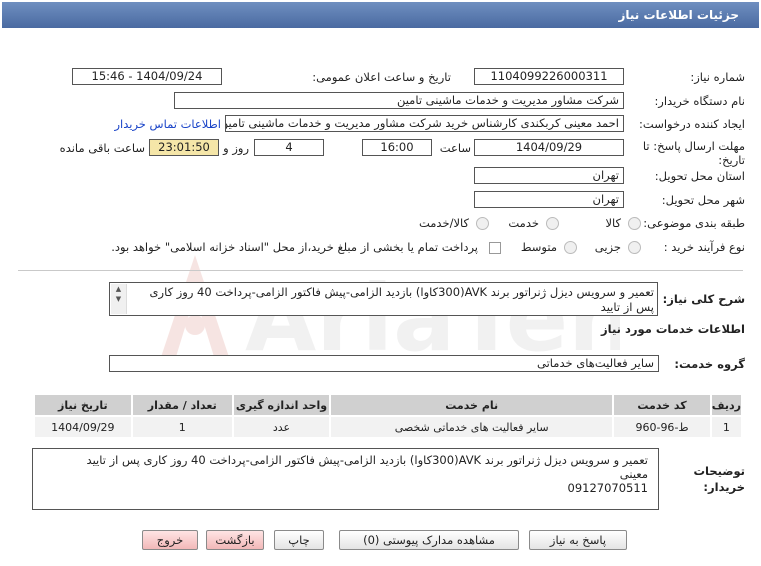 The width and height of the screenshot is (761, 566). What do you see at coordinates (381, 77) in the screenshot?
I see `announce-label: تاریخ و ساعت اعلان عمومی:` at bounding box center [381, 77].